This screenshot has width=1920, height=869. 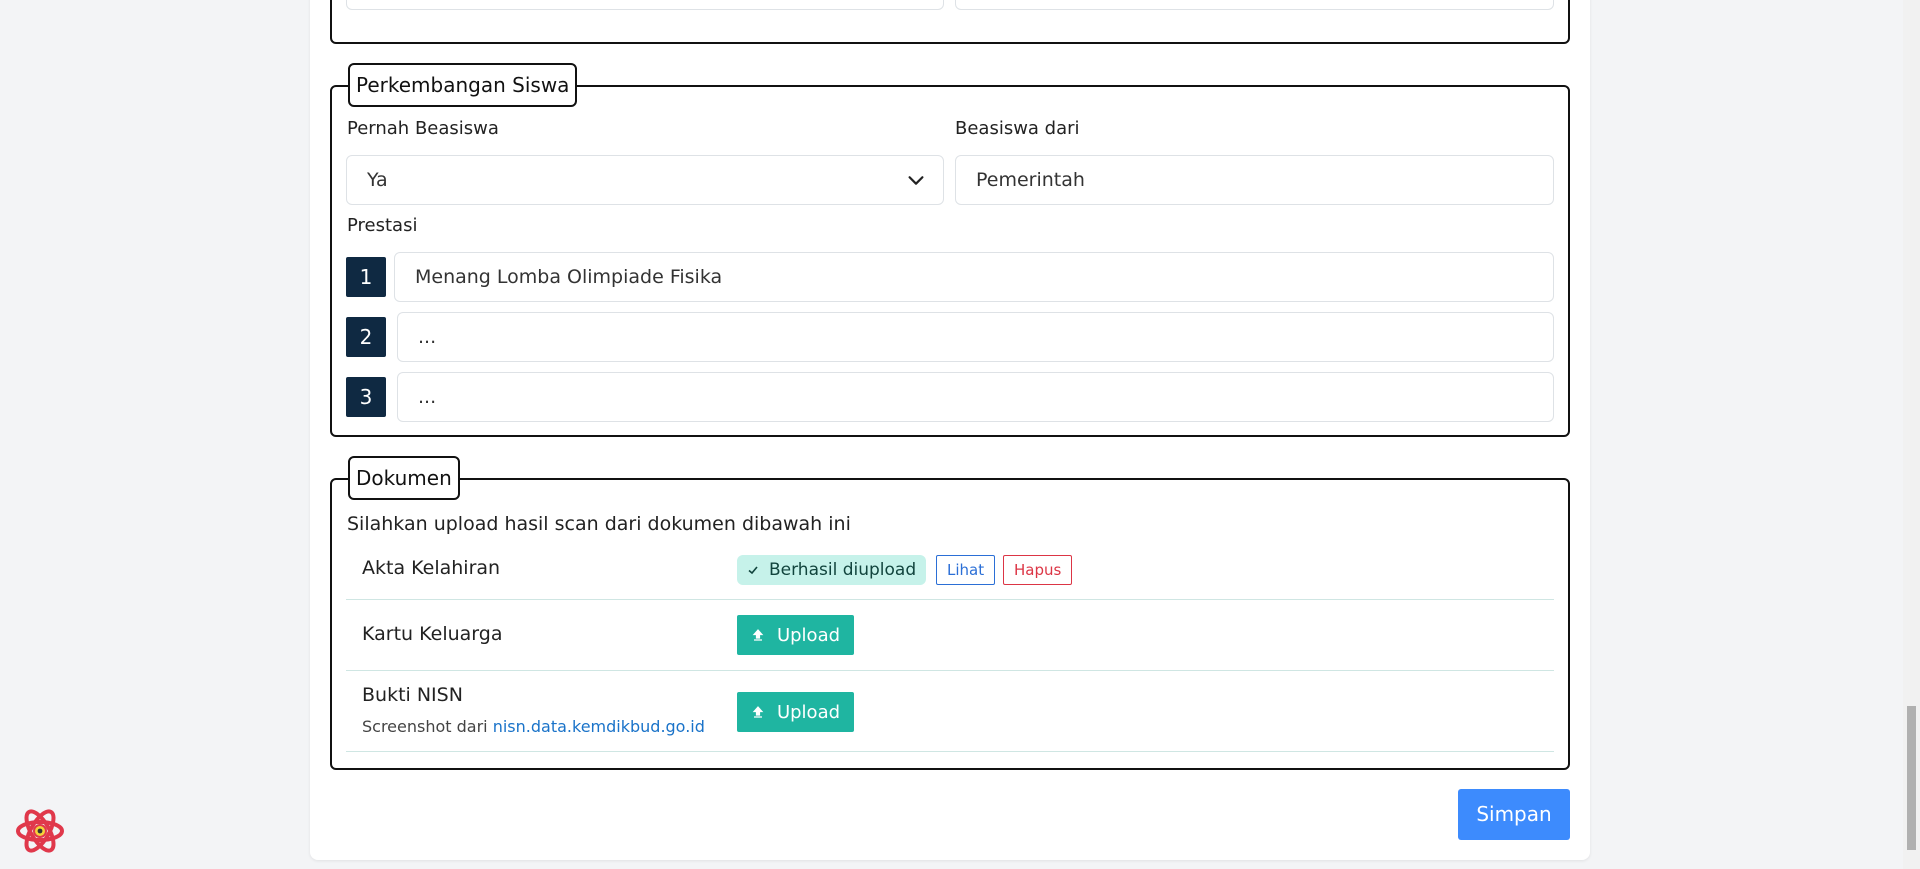 What do you see at coordinates (645, 180) in the screenshot?
I see `pernah-beasiswa-select: Ya` at bounding box center [645, 180].